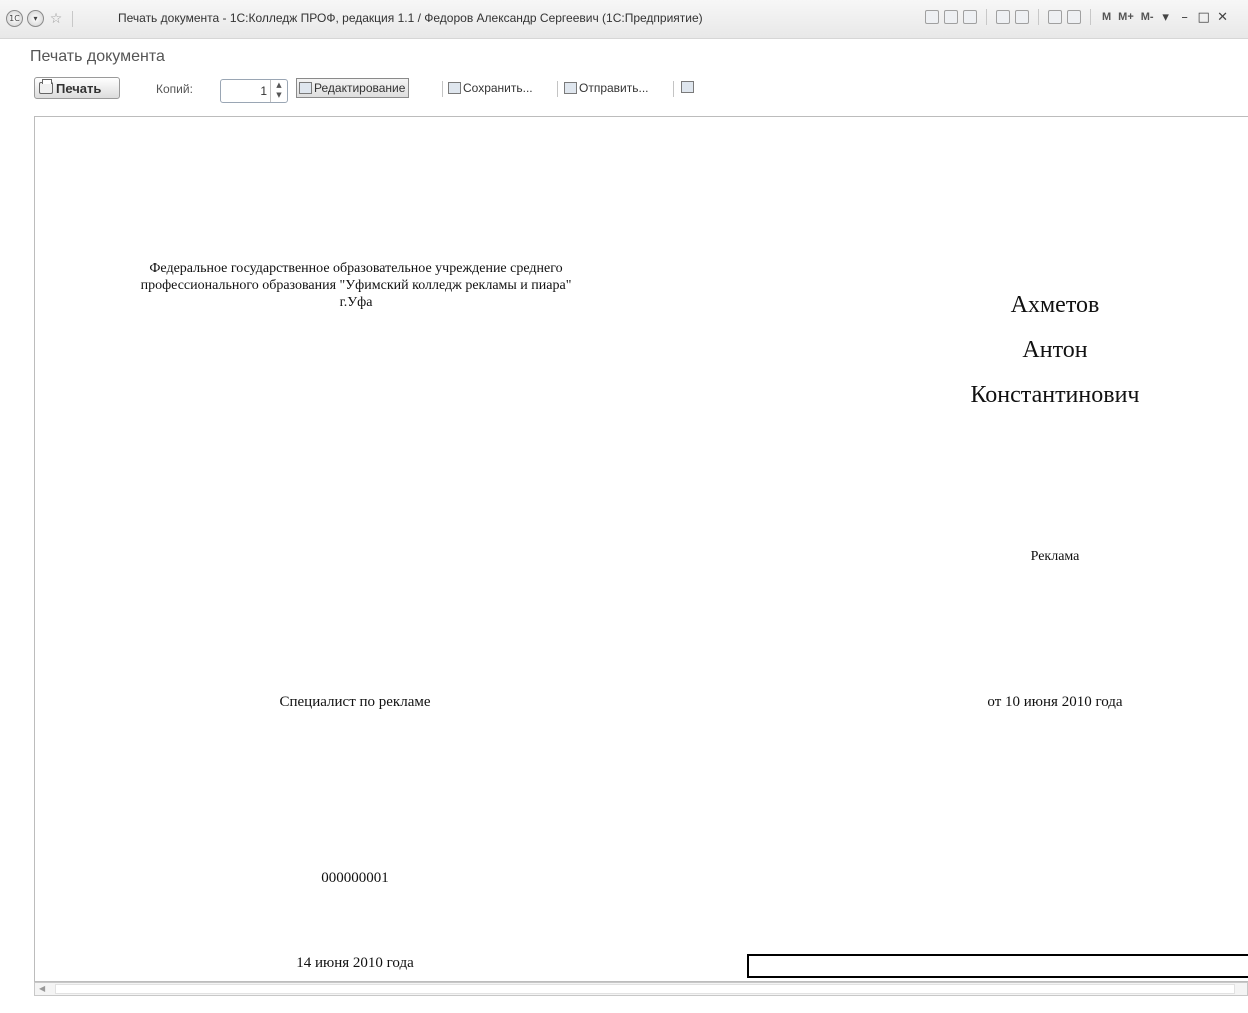 This screenshot has width=1248, height=1013. I want to click on favorites-icon, so click(1003, 17).